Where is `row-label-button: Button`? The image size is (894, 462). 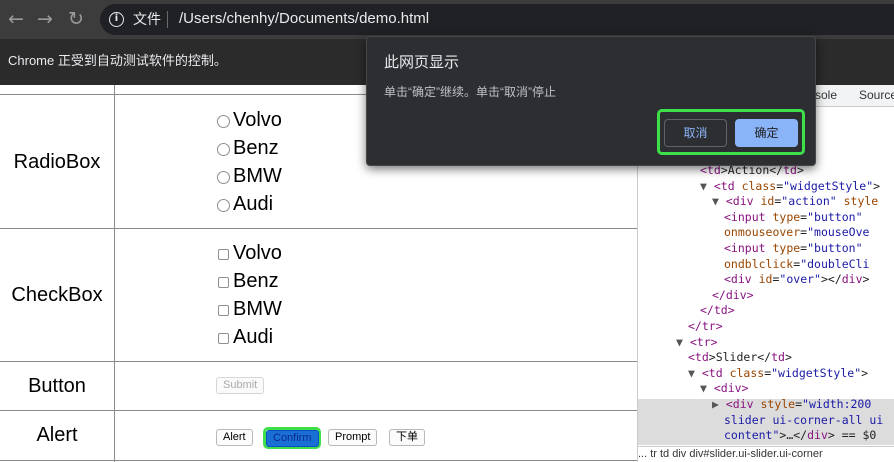
row-label-button: Button is located at coordinates (57, 386).